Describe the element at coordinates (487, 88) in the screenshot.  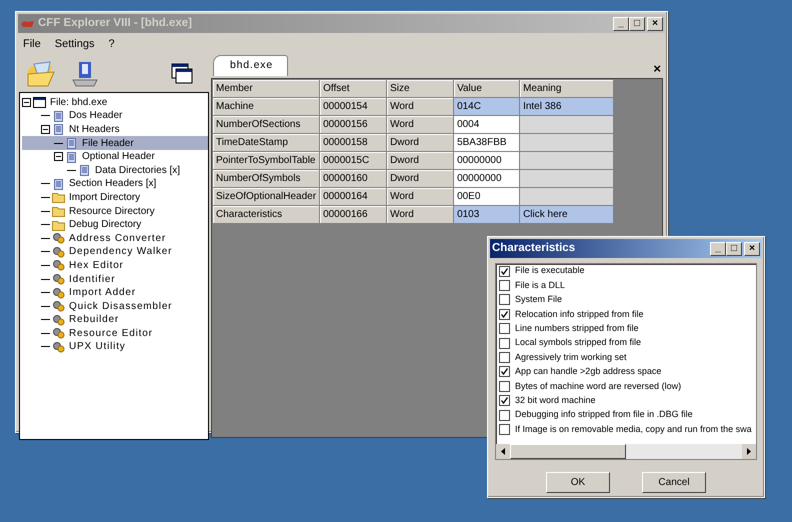
I see `column-header: Value` at that location.